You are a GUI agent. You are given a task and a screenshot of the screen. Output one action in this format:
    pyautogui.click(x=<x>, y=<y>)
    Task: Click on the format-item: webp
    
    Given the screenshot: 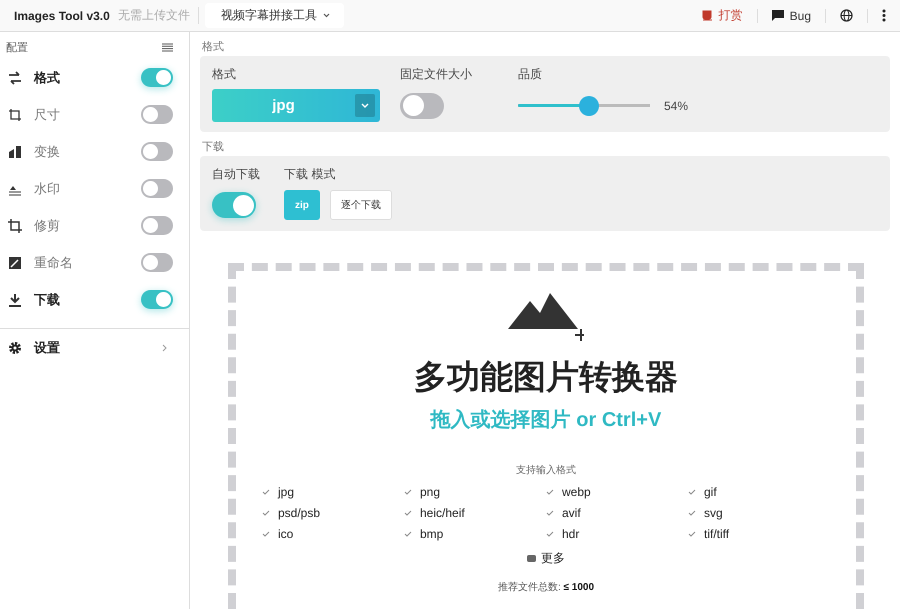 What is the action you would take?
    pyautogui.click(x=576, y=492)
    